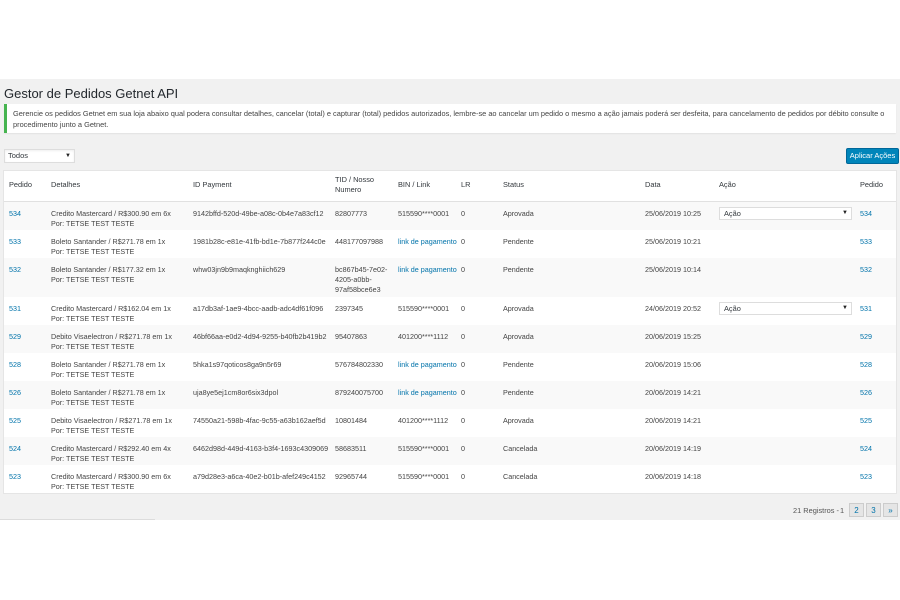  What do you see at coordinates (816, 510) in the screenshot?
I see `total-records: 21 Registros -` at bounding box center [816, 510].